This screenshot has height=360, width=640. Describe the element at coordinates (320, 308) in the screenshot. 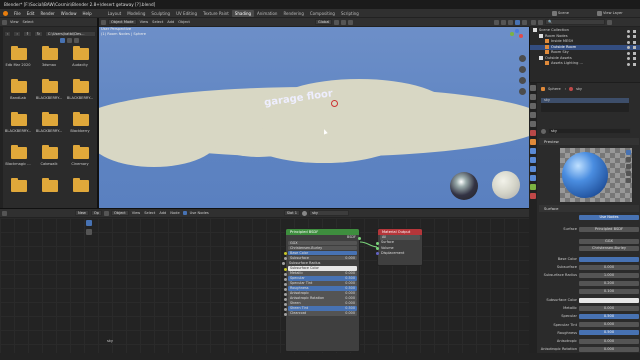

I see `principled-input-row: Sheen Tint 0.500` at that location.